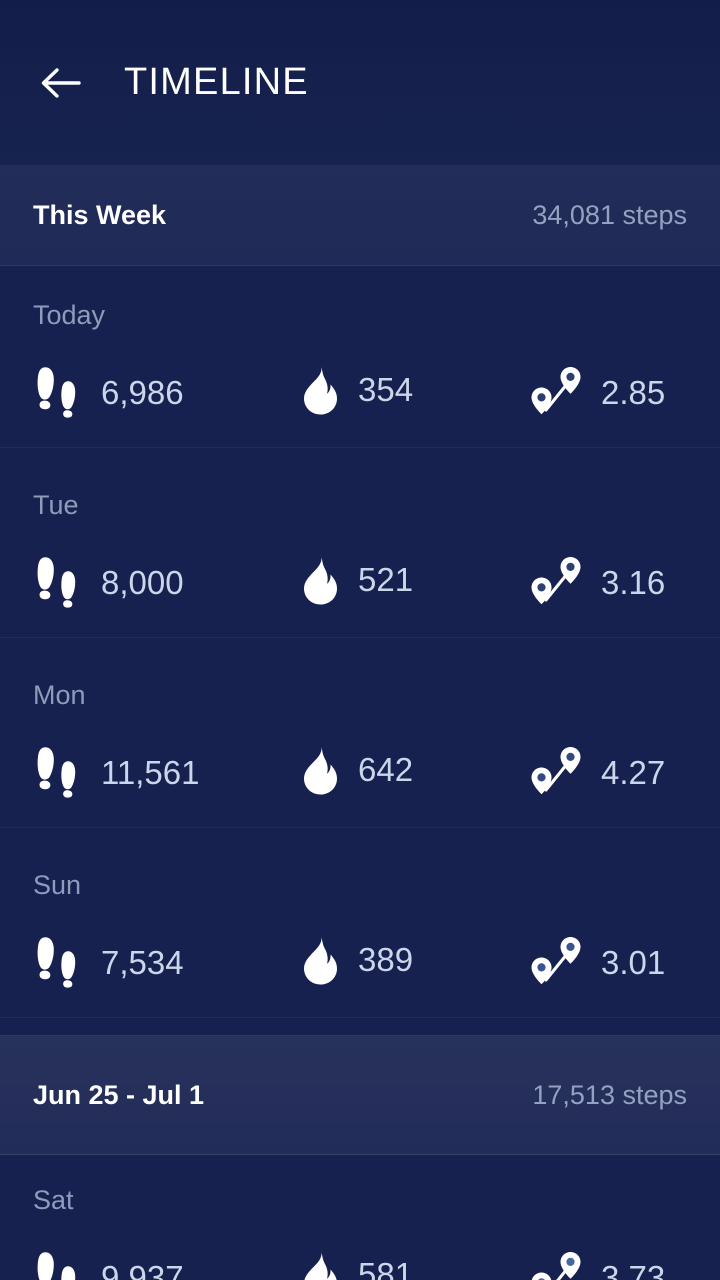 The height and width of the screenshot is (1280, 720). Describe the element at coordinates (360, 923) in the screenshot. I see `table-row: Sun 7,534 389 3.01` at that location.